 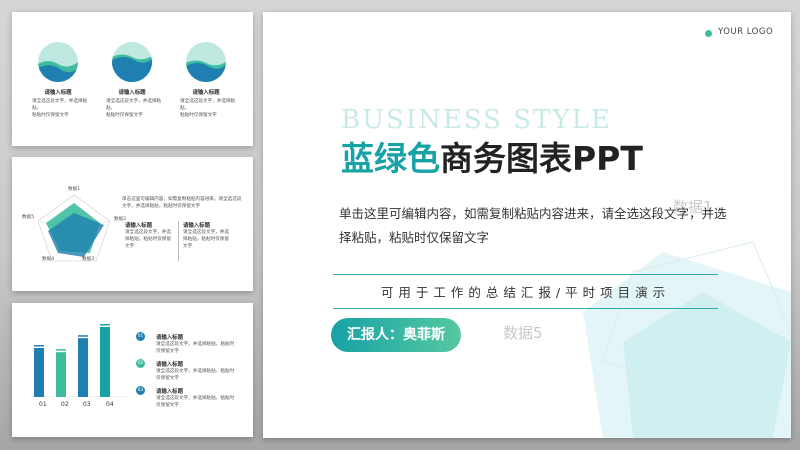 I want to click on ghost-data-label: 数据5, so click(x=523, y=333).